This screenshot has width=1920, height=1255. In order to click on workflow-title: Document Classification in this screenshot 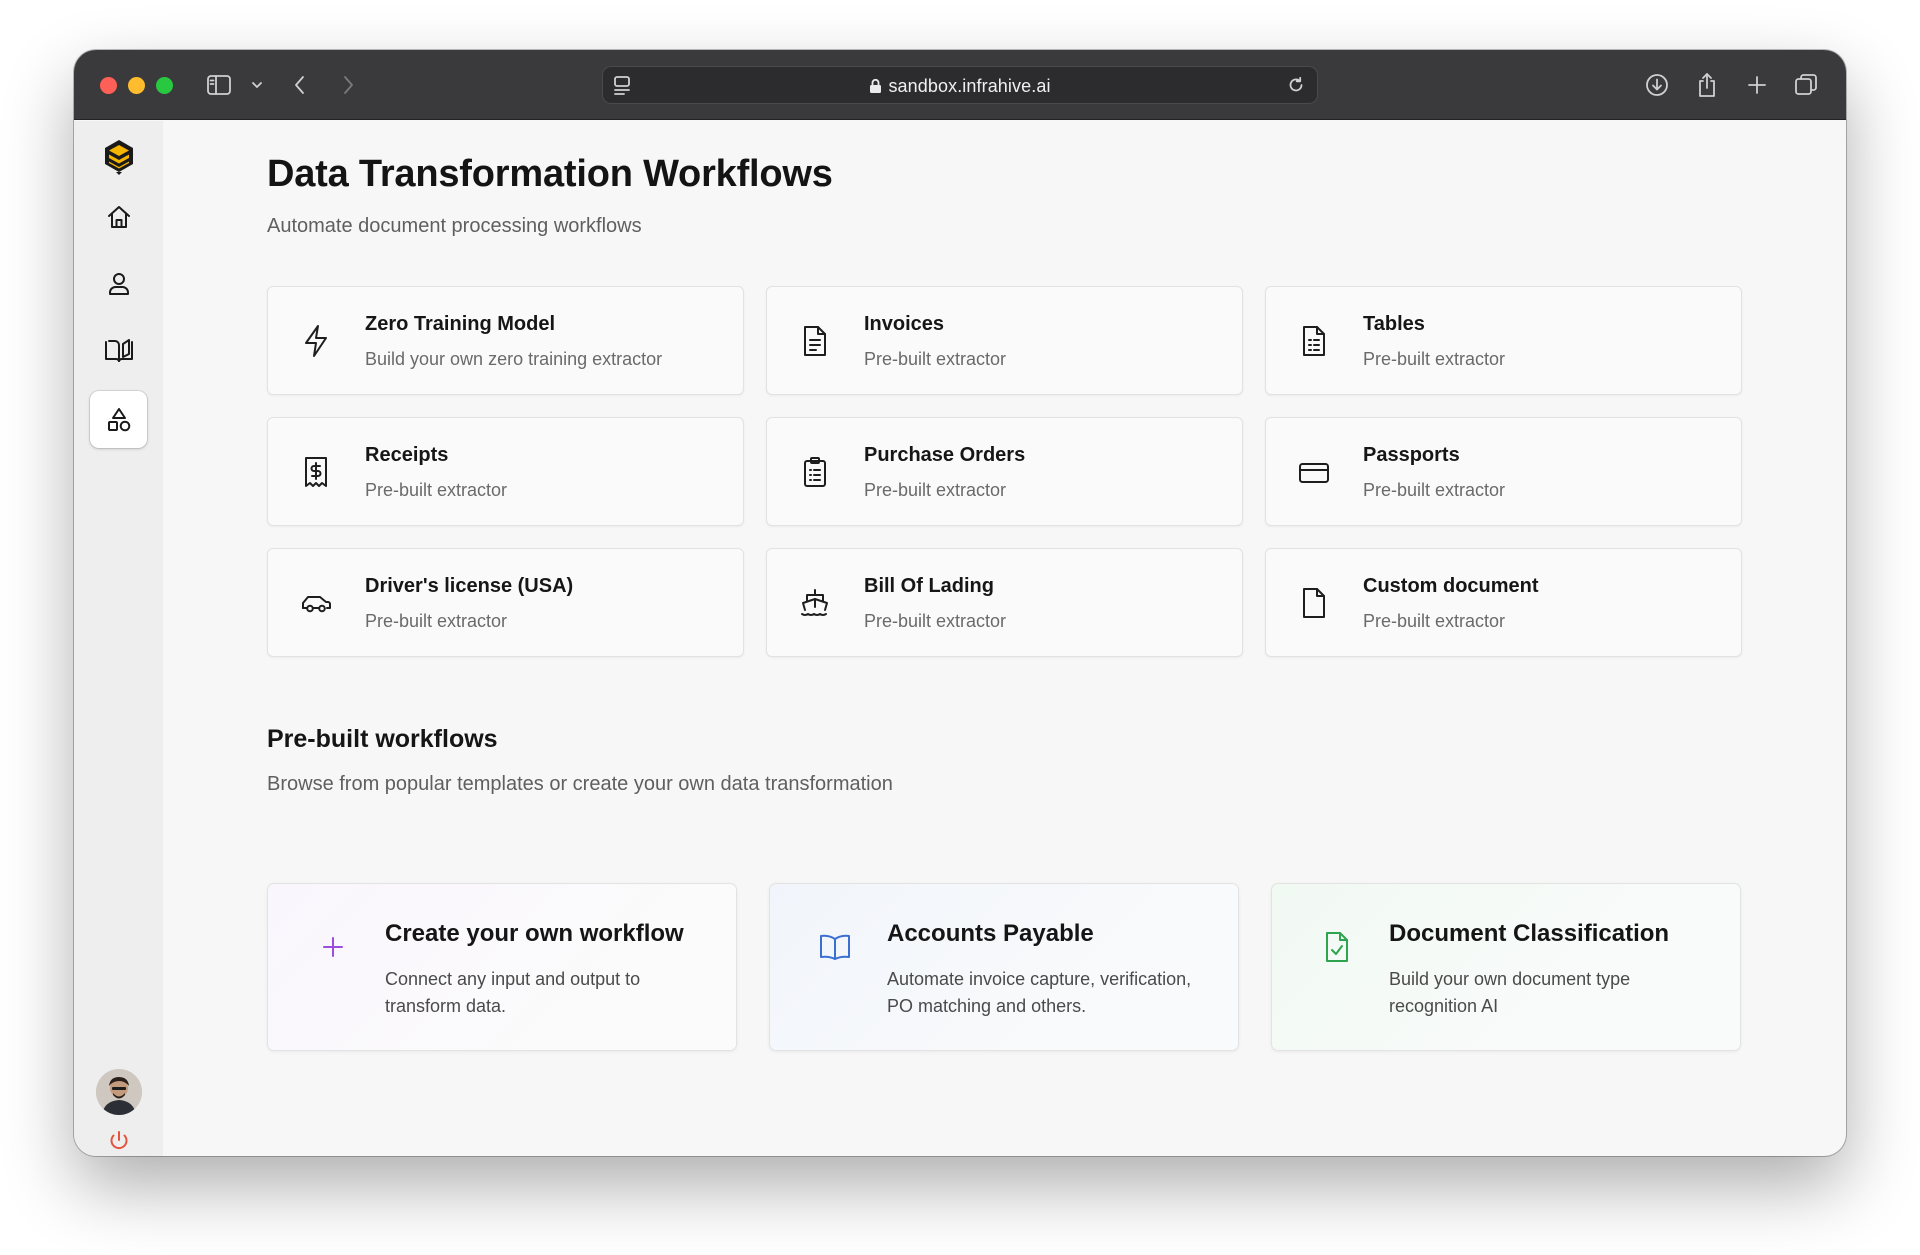, I will do `click(1529, 933)`.